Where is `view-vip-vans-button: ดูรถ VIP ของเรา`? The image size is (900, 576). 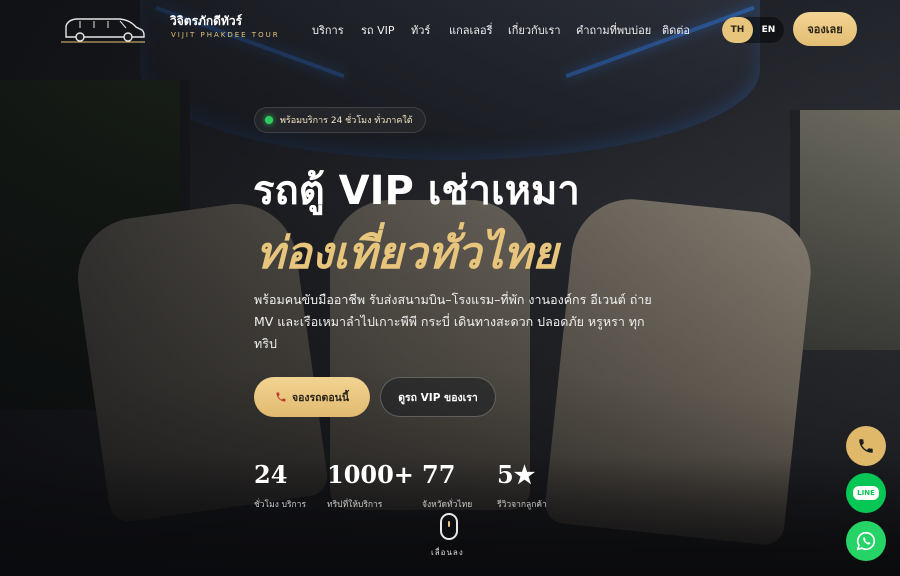 view-vip-vans-button: ดูรถ VIP ของเรา is located at coordinates (438, 397).